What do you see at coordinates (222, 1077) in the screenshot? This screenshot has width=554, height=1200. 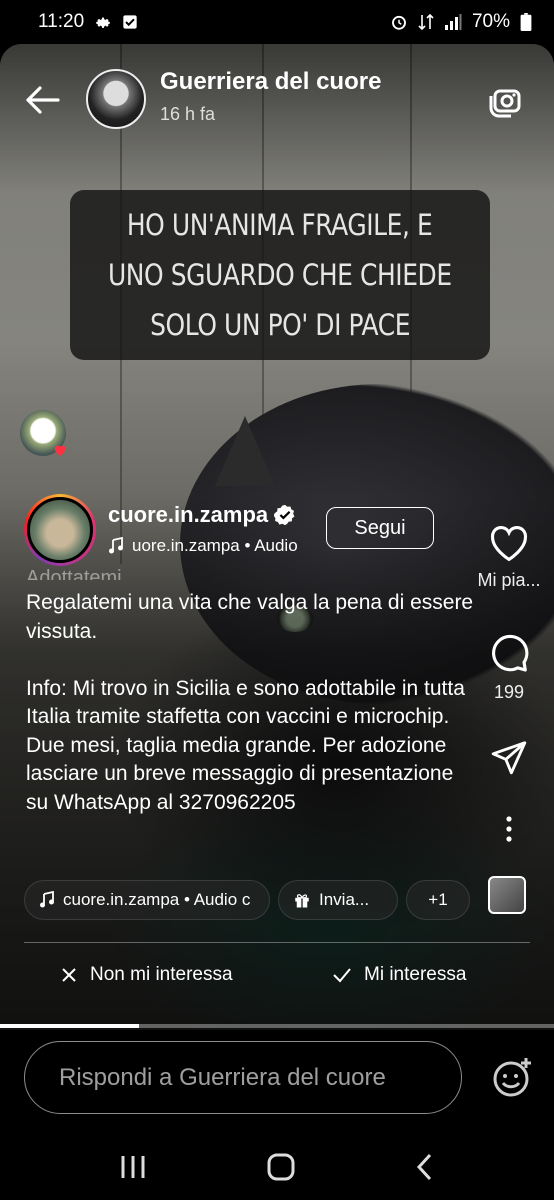 I see `reply-placeholder: Rispondi a Guerriera del cuore` at bounding box center [222, 1077].